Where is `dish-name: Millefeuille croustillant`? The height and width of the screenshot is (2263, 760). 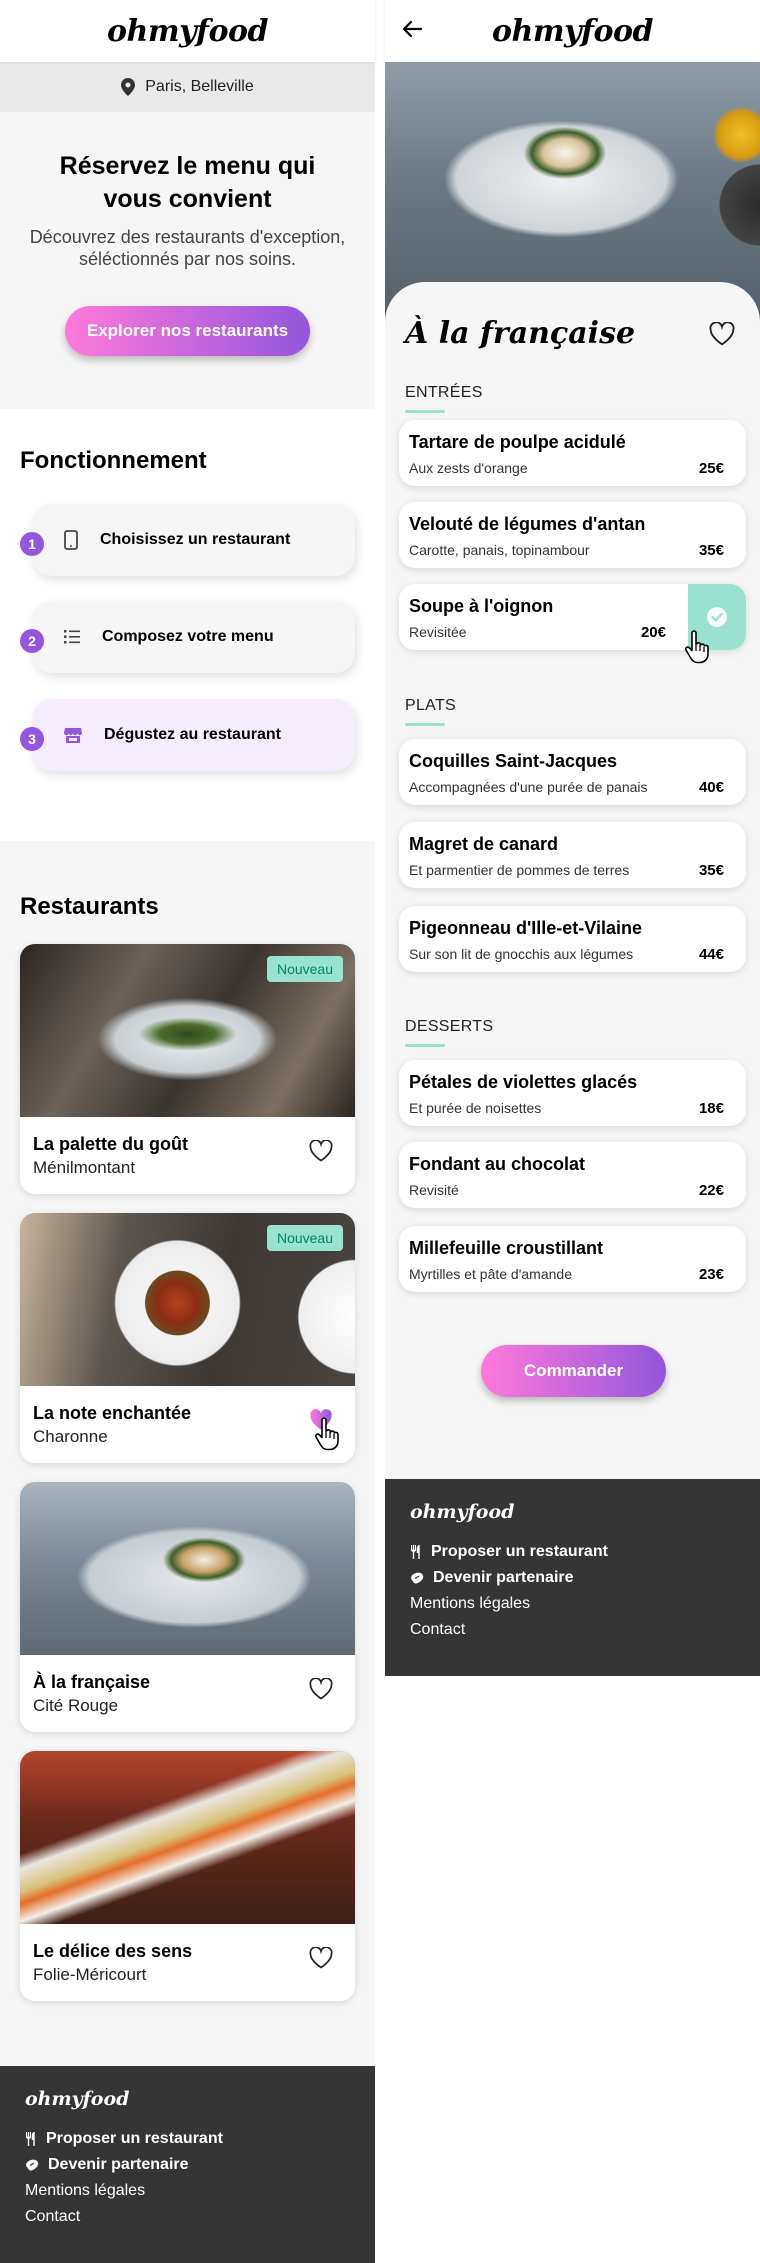
dish-name: Millefeuille croustillant is located at coordinates (506, 1248).